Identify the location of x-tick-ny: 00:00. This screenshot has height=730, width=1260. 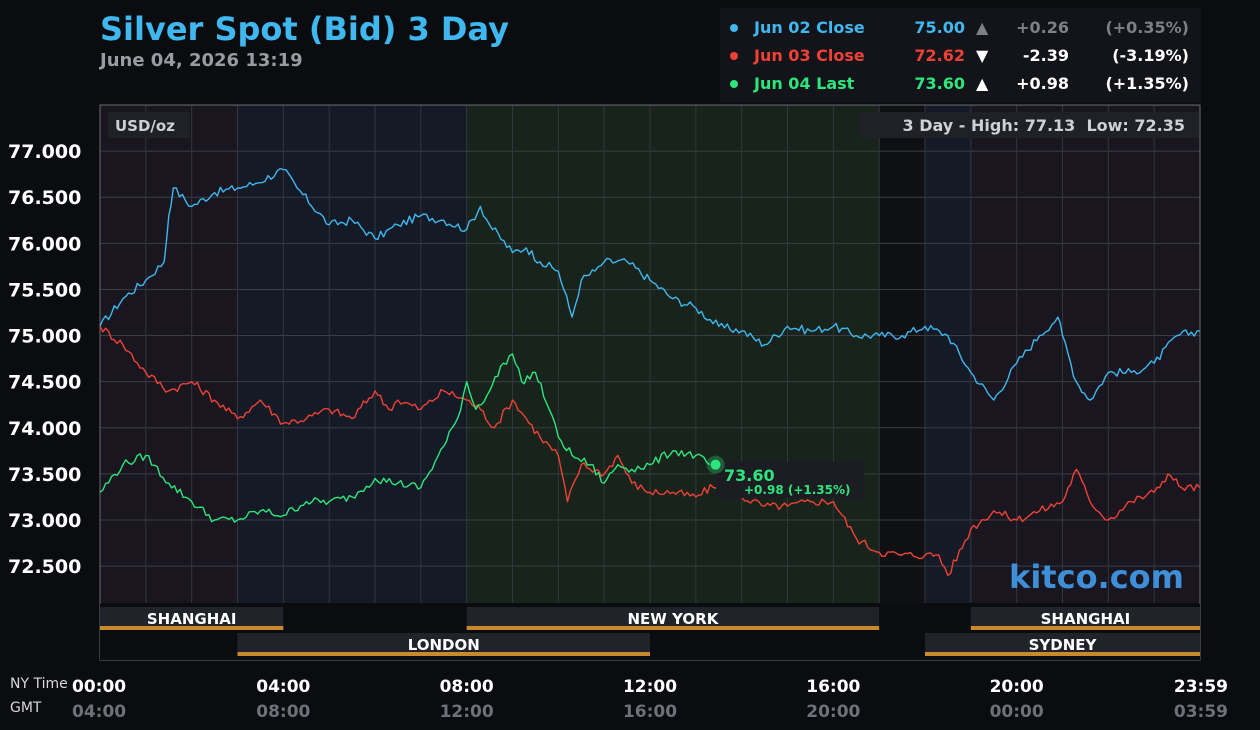
(99, 687).